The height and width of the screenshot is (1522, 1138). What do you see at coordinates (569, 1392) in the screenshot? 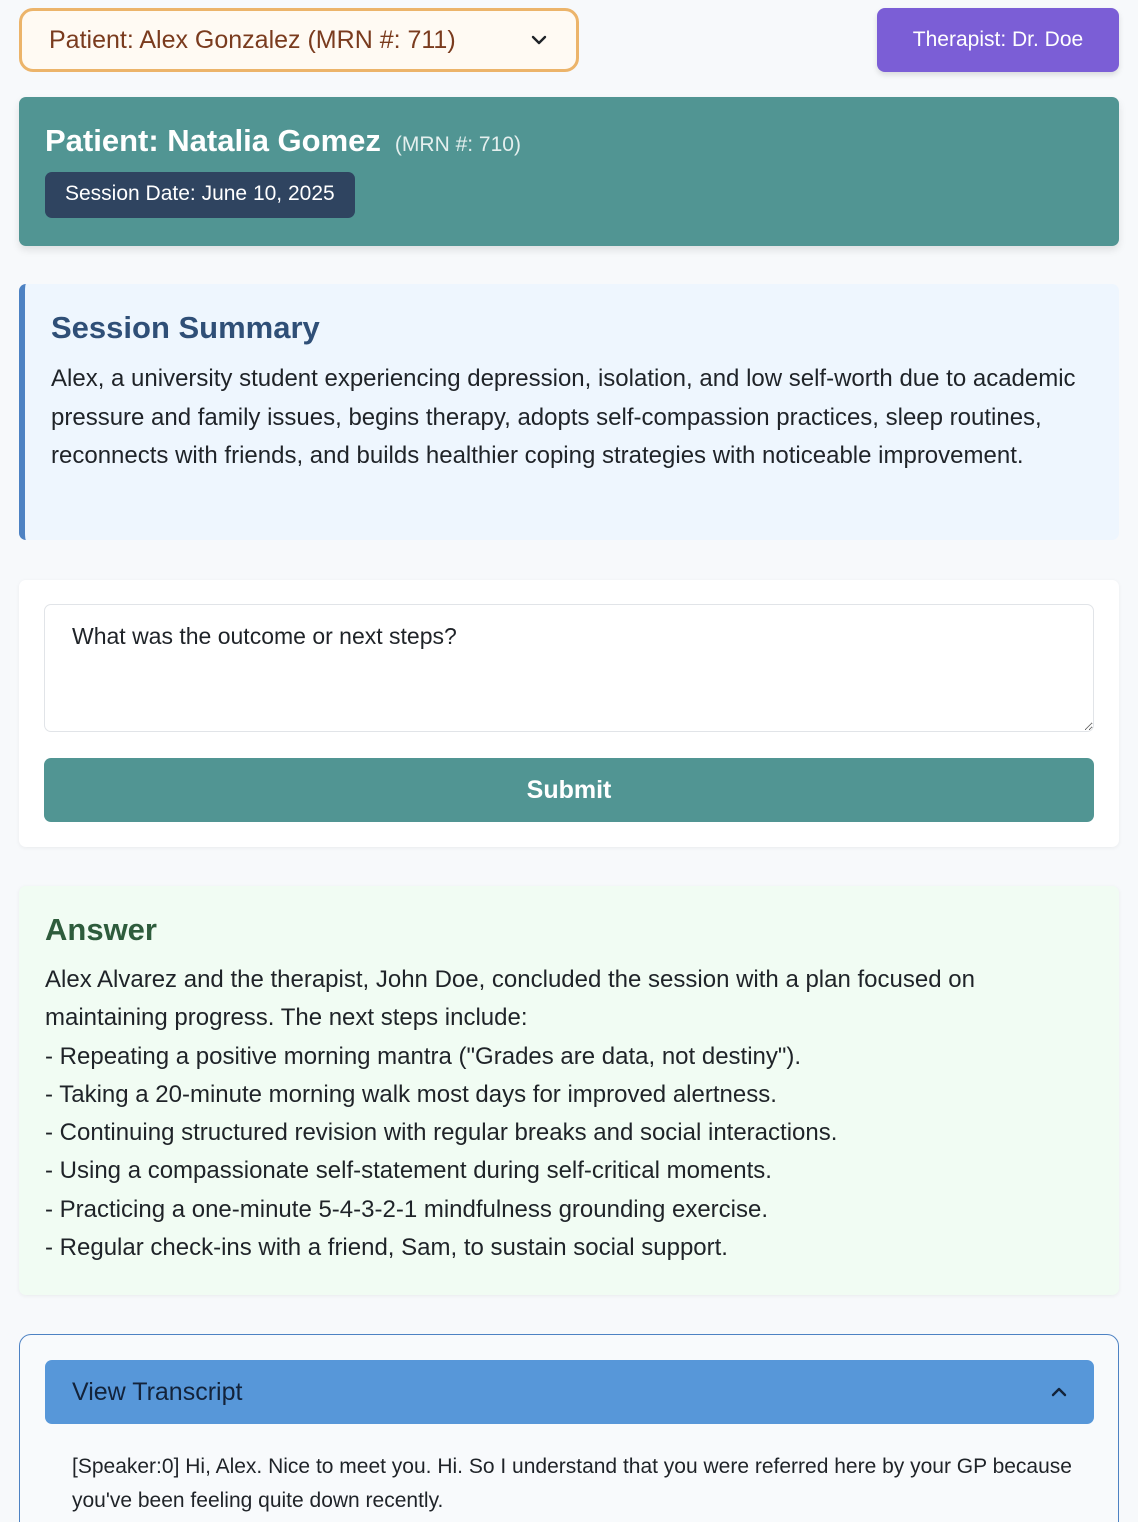
I see `view-transcript-toggle: View Transcript` at bounding box center [569, 1392].